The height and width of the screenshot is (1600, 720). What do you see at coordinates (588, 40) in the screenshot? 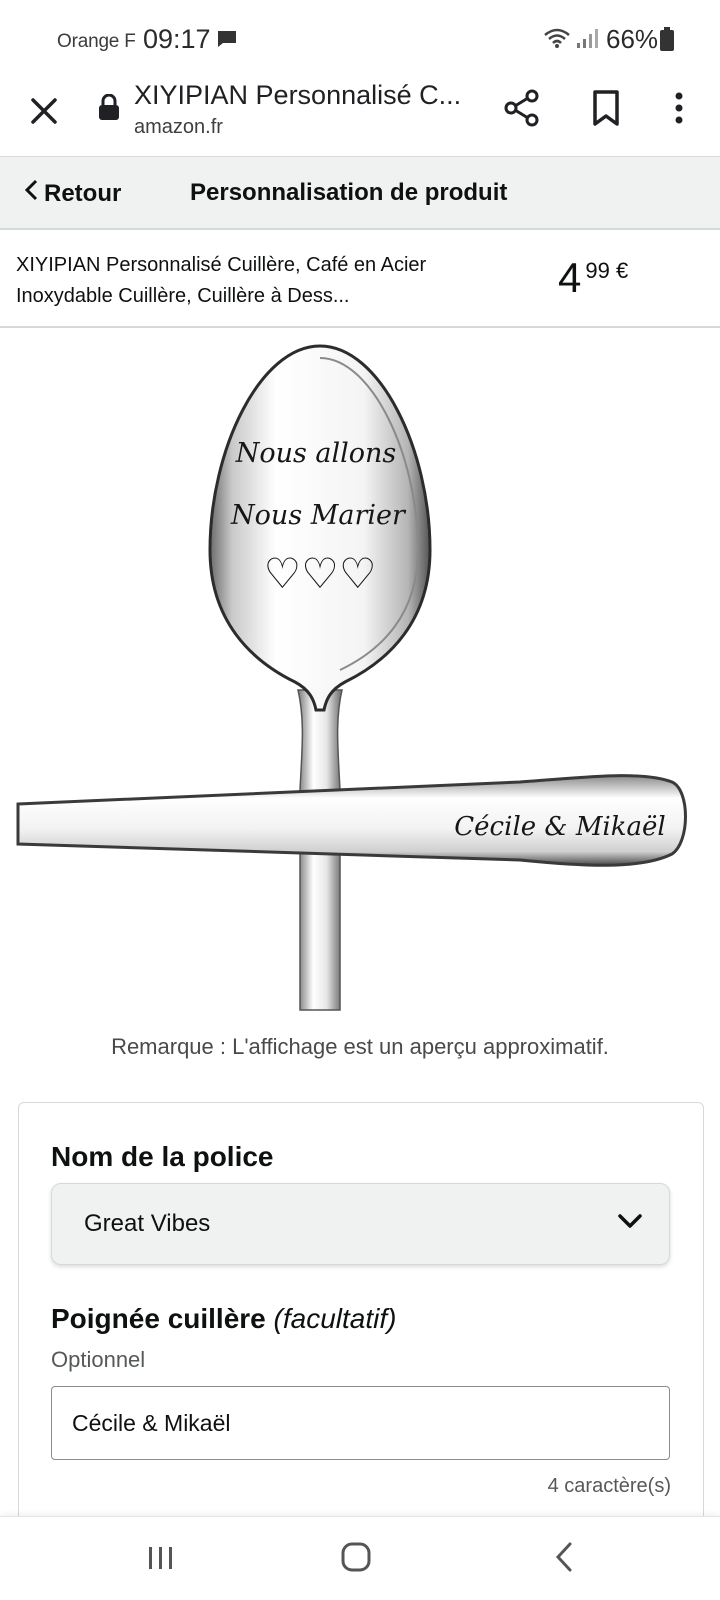
I see `signal-icon` at bounding box center [588, 40].